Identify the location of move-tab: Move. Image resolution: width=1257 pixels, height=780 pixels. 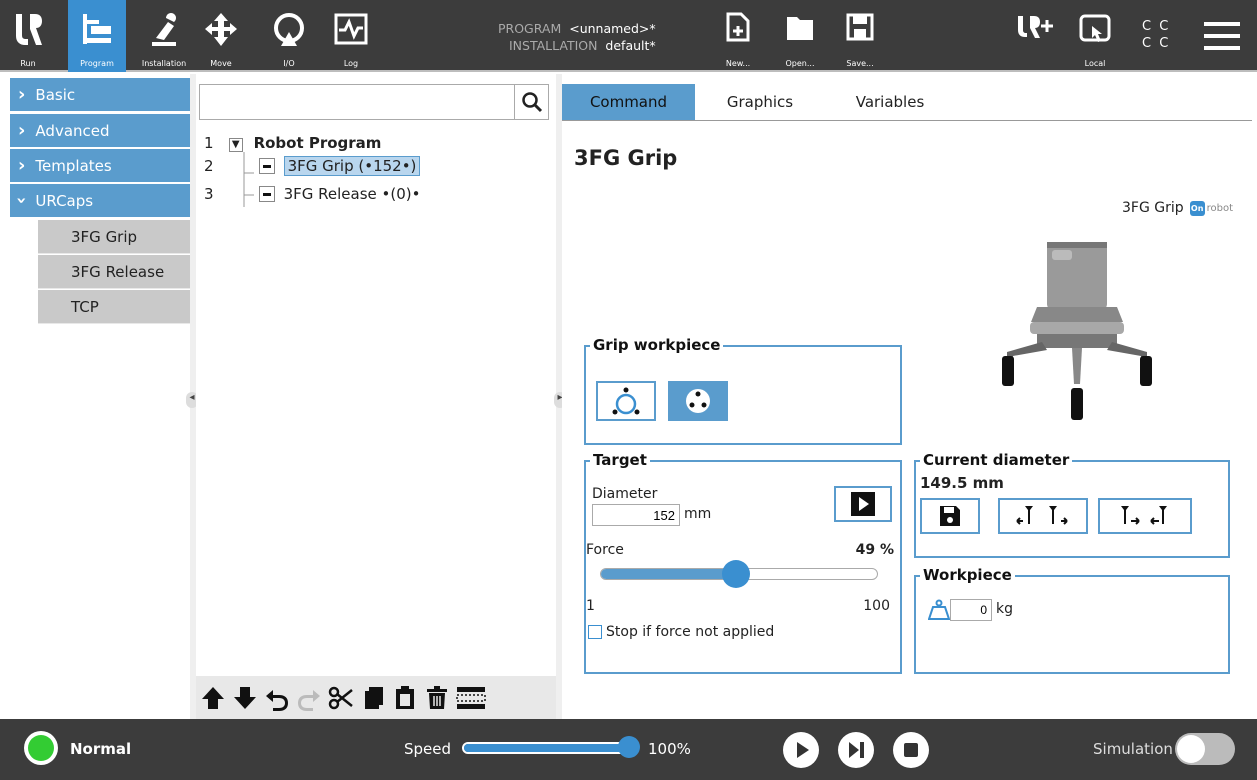
(221, 36).